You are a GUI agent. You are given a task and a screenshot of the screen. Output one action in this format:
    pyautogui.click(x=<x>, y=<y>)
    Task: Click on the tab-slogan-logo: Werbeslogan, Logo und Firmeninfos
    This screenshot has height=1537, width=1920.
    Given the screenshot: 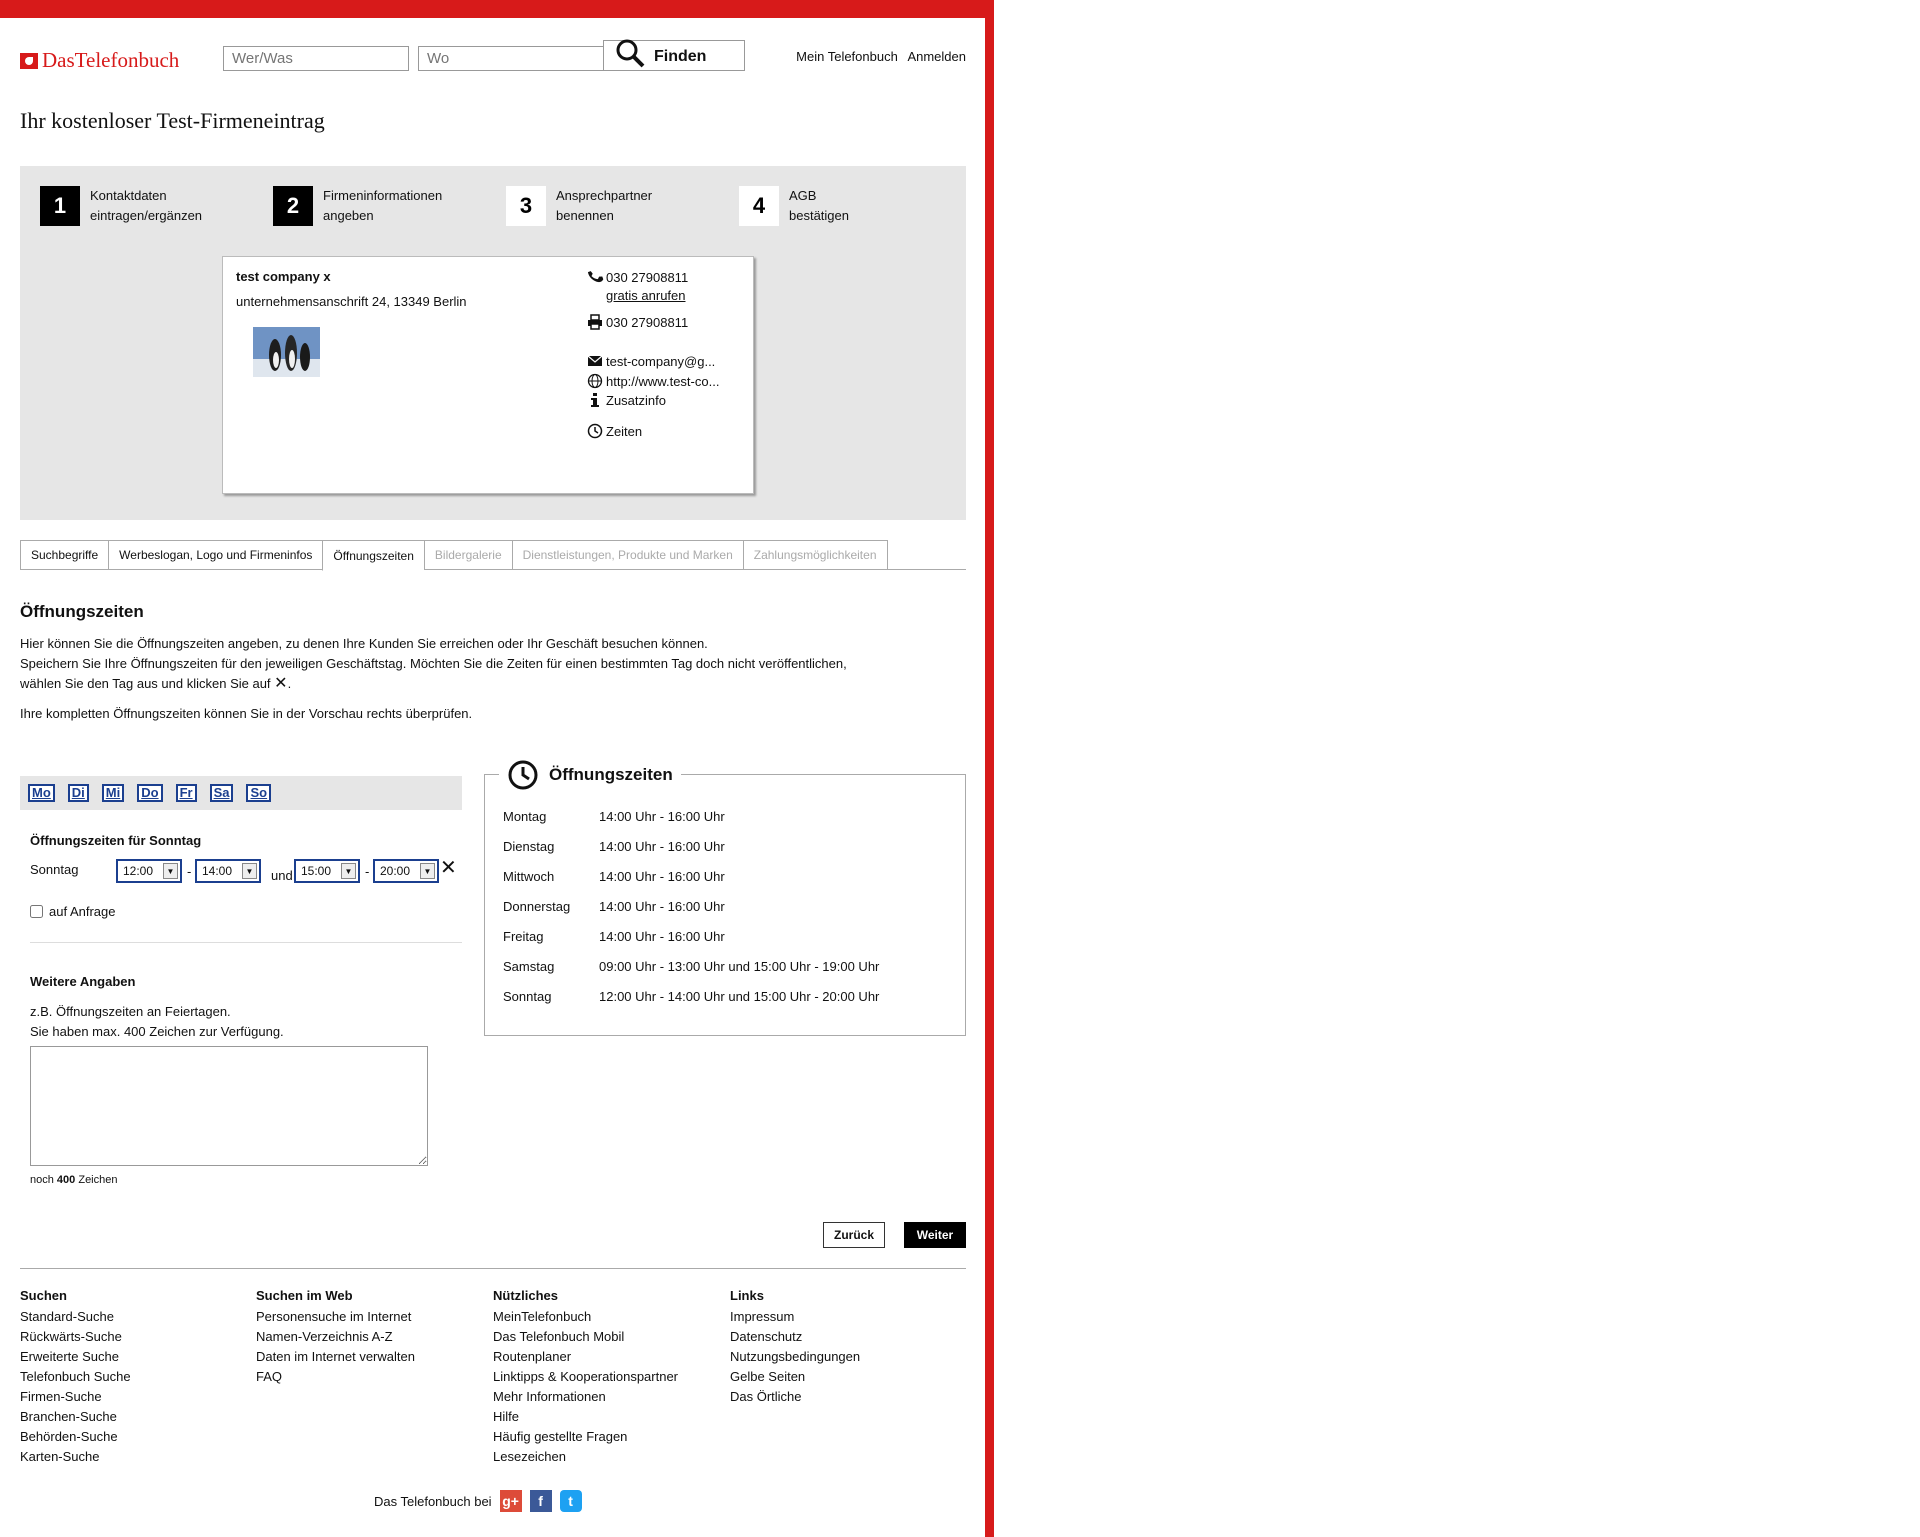 What is the action you would take?
    pyautogui.click(x=215, y=555)
    